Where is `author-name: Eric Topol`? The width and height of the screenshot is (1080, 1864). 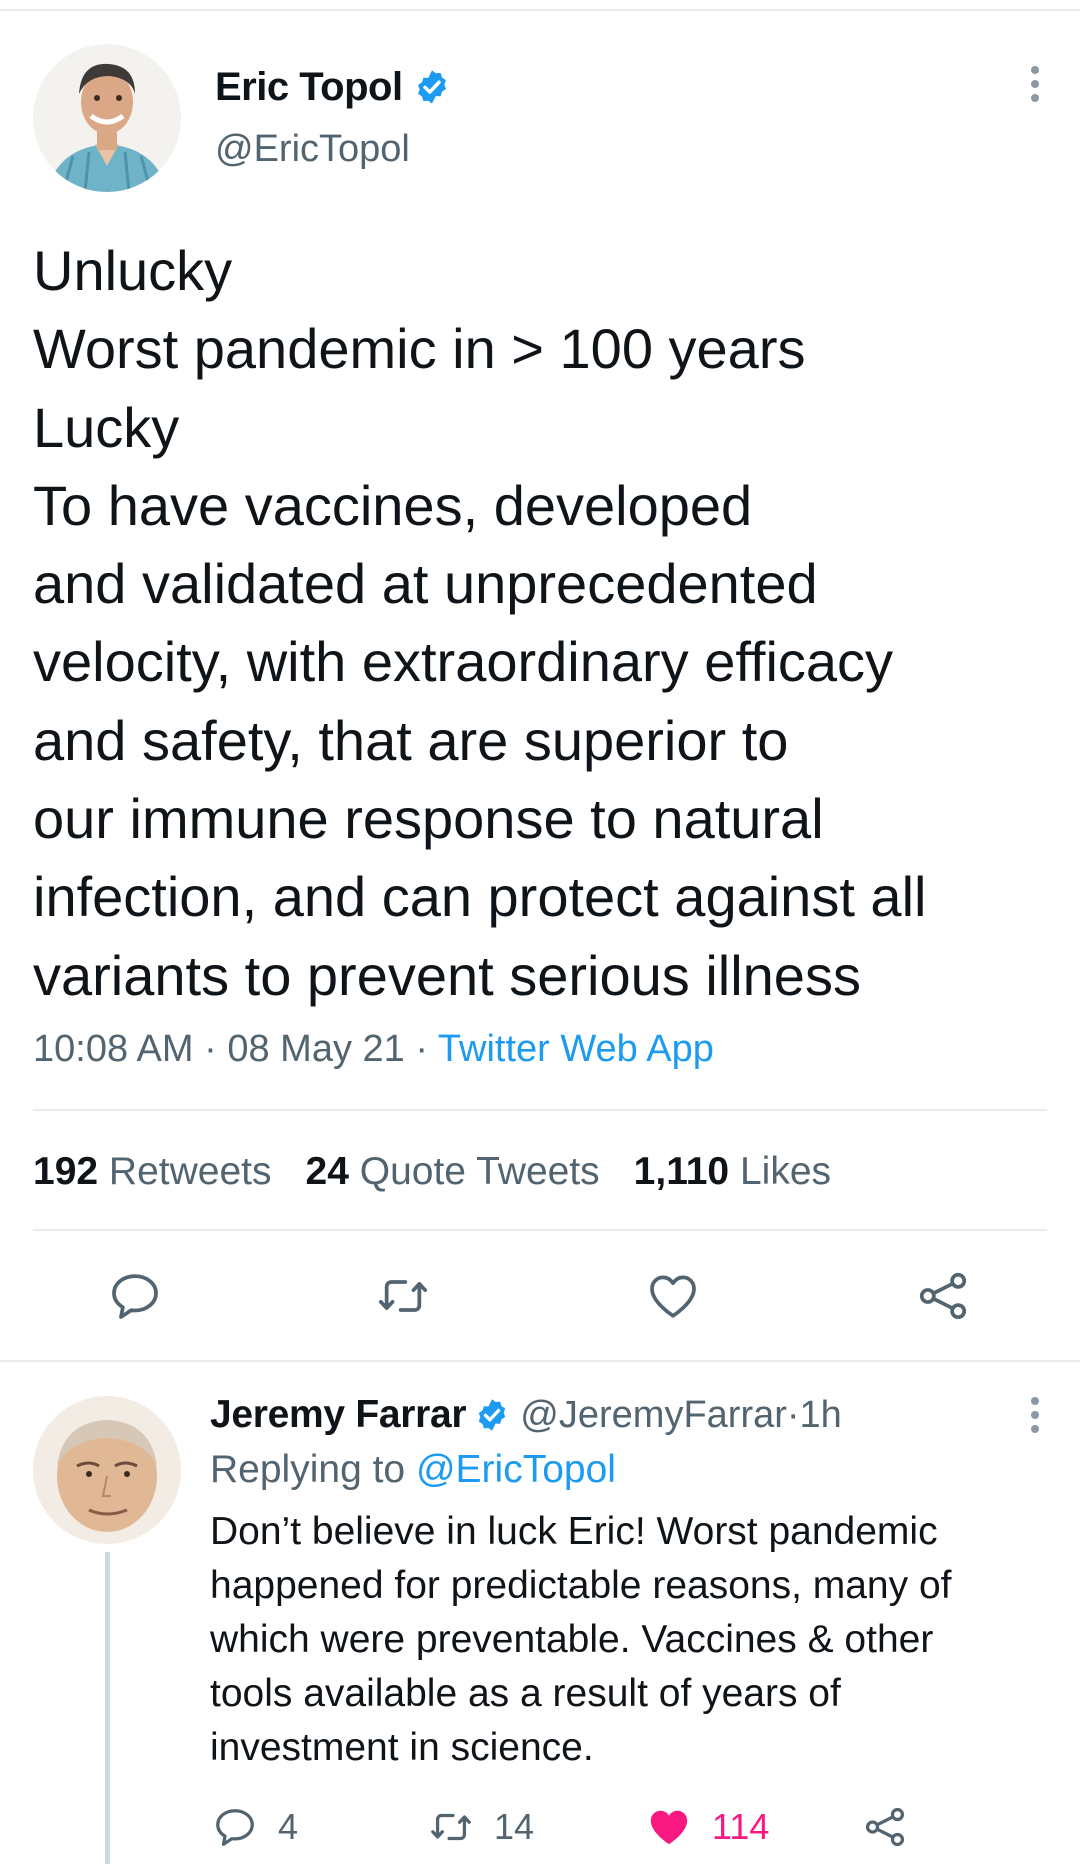 author-name: Eric Topol is located at coordinates (309, 87).